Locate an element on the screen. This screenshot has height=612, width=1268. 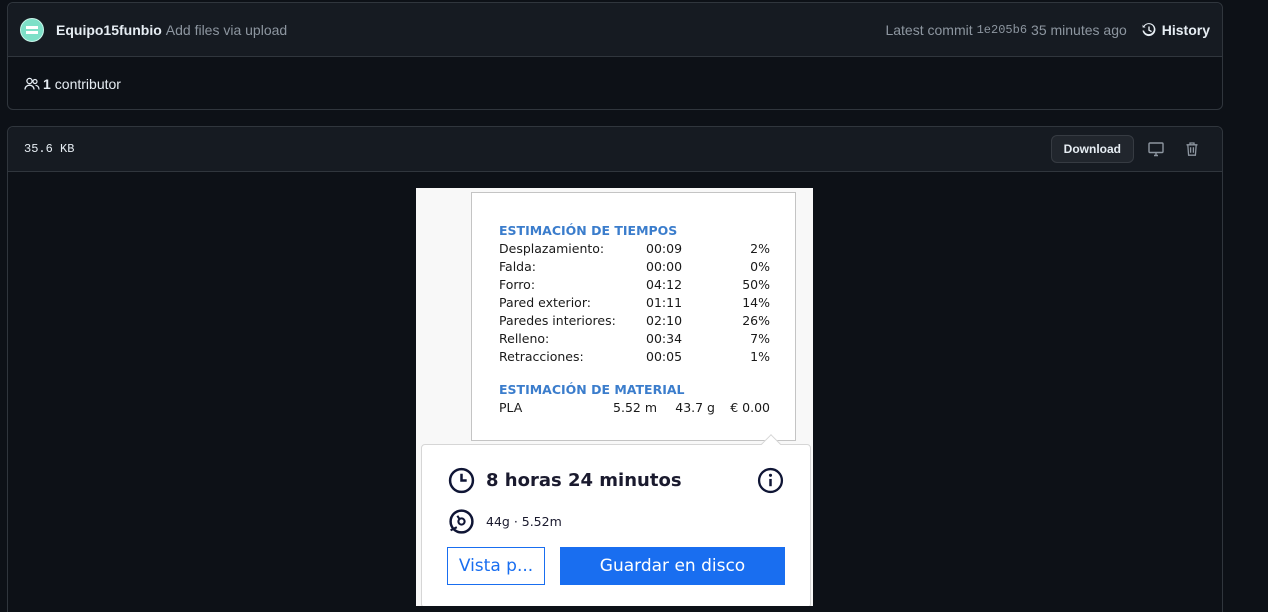
time-row-percent: 2% is located at coordinates (760, 248).